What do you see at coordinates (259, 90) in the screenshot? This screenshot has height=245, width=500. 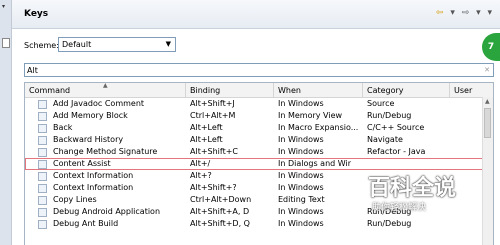 I see `table-header: ▲ Command Binding When Category User` at bounding box center [259, 90].